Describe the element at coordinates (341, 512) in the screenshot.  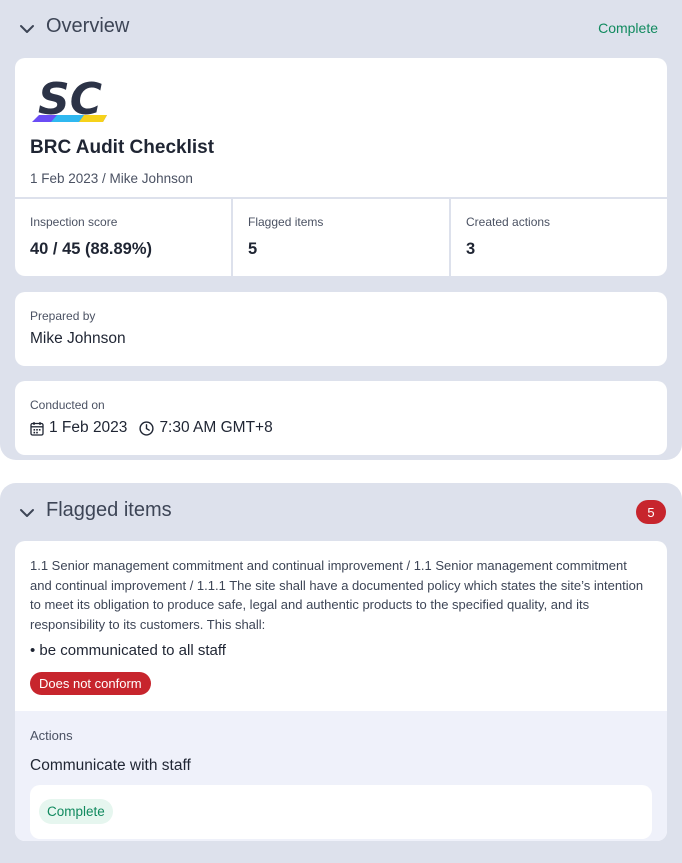
I see `flagged-items-header: Flagged items 5` at that location.